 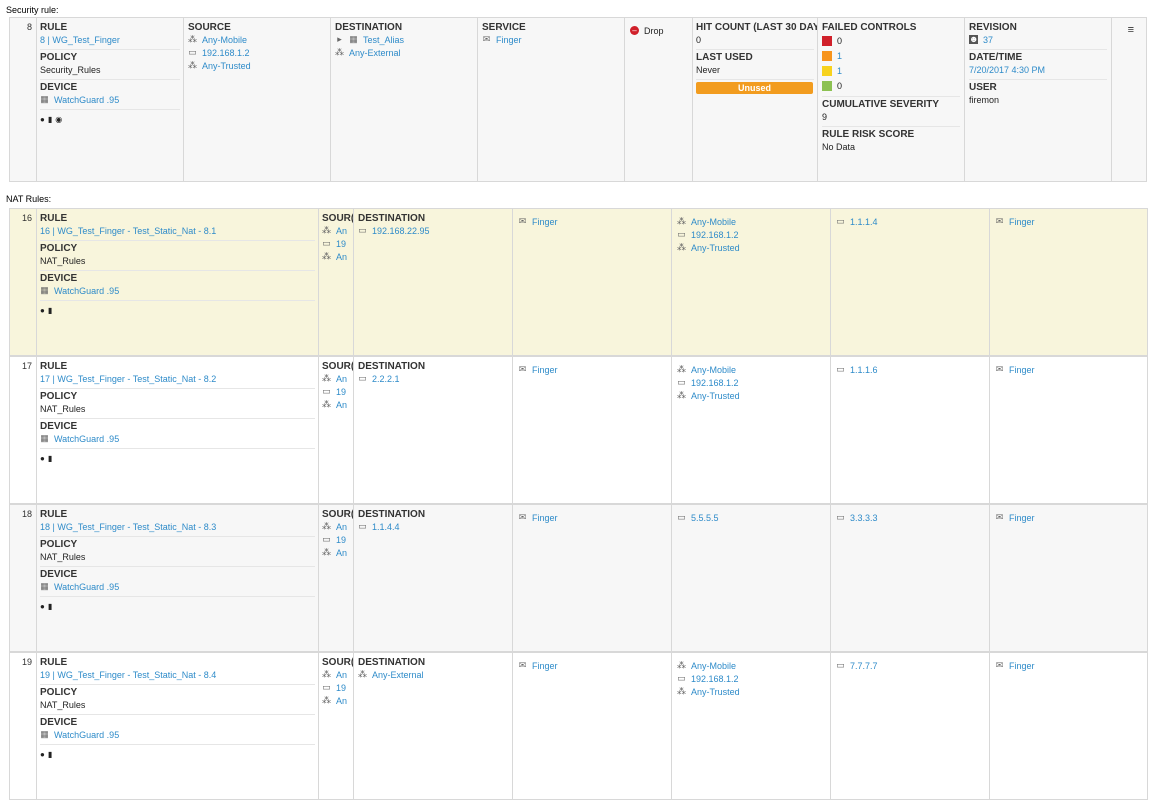 What do you see at coordinates (864, 222) in the screenshot?
I see `translated-destination-item: 1.1.1.4` at bounding box center [864, 222].